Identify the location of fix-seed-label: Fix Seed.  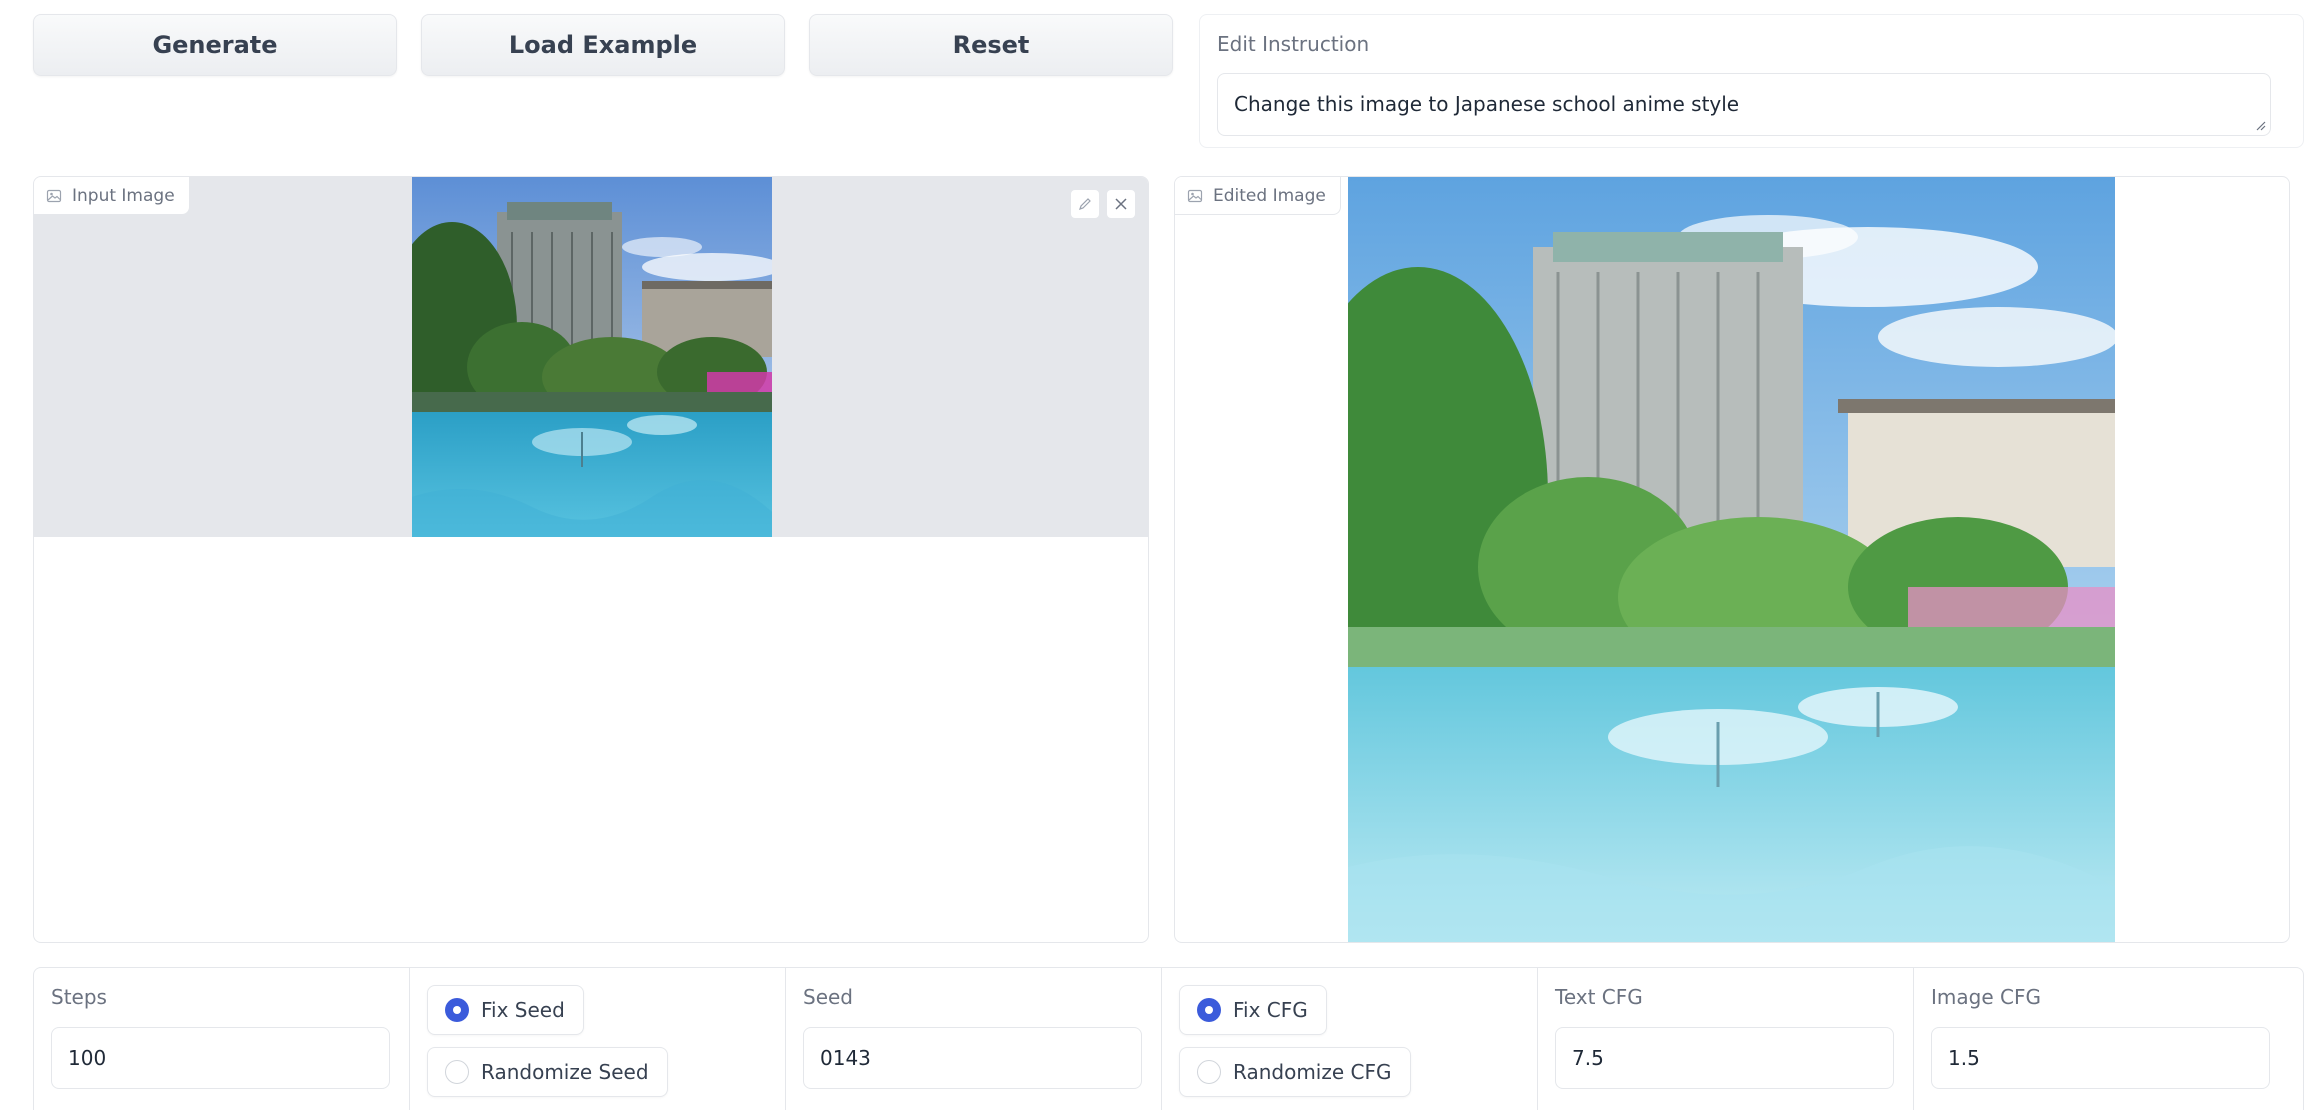
(523, 1010).